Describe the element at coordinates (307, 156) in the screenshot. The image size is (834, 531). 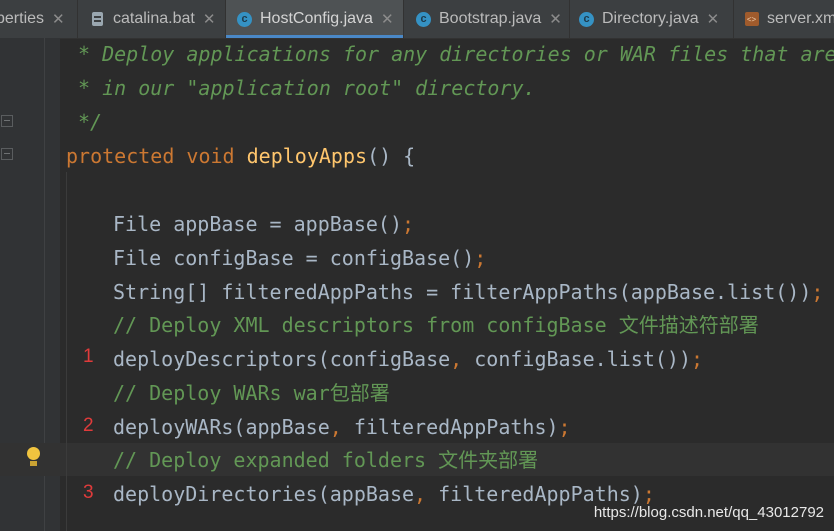
I see `method-name: deployApps` at that location.